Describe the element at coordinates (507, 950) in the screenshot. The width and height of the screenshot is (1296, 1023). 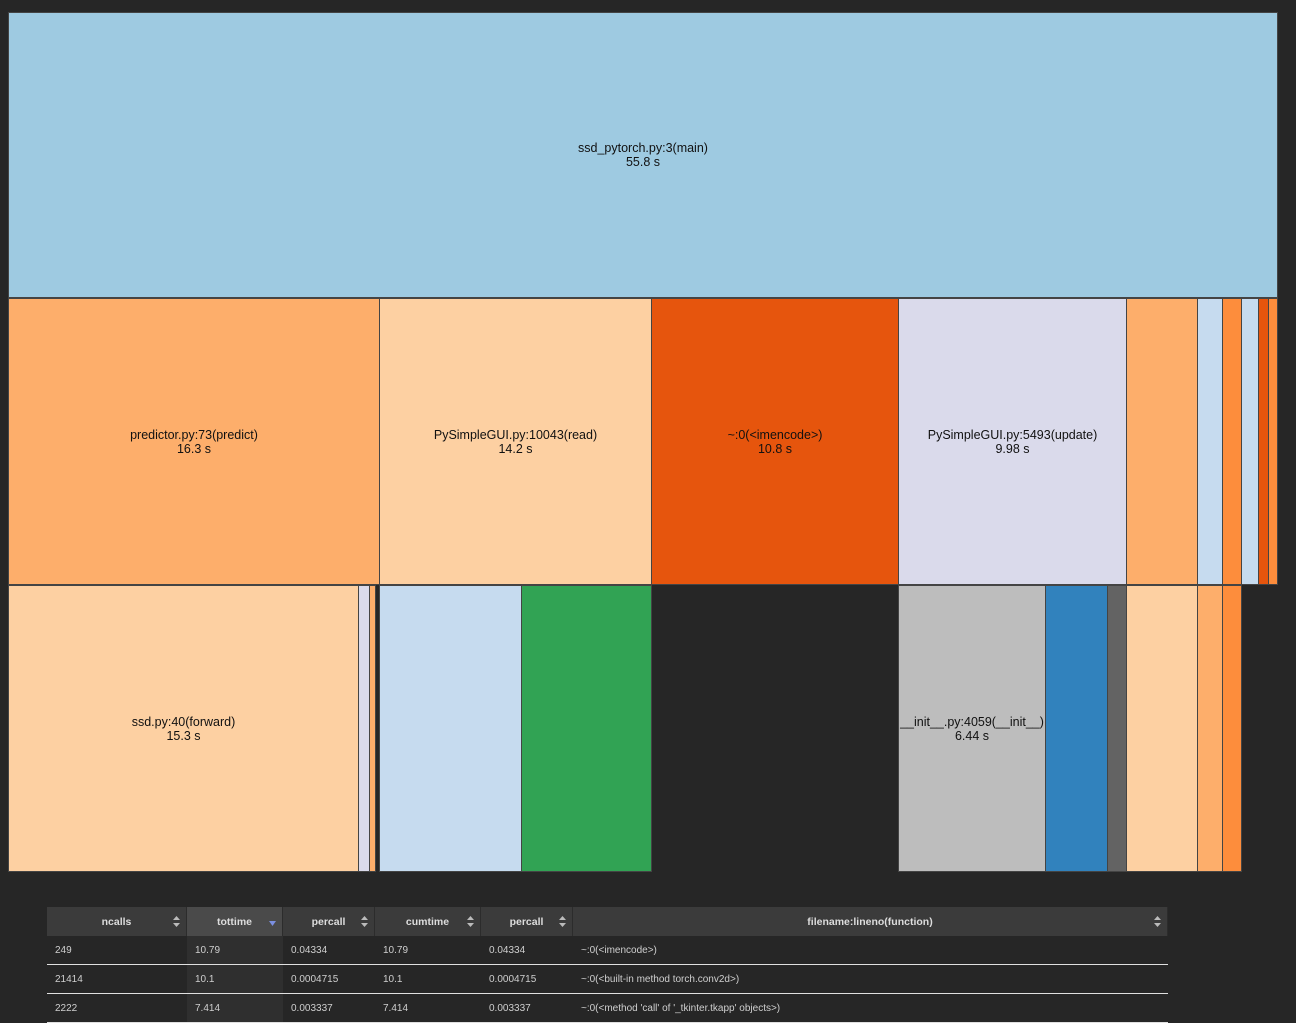
I see `cell-percall-cum: 0.04334` at that location.